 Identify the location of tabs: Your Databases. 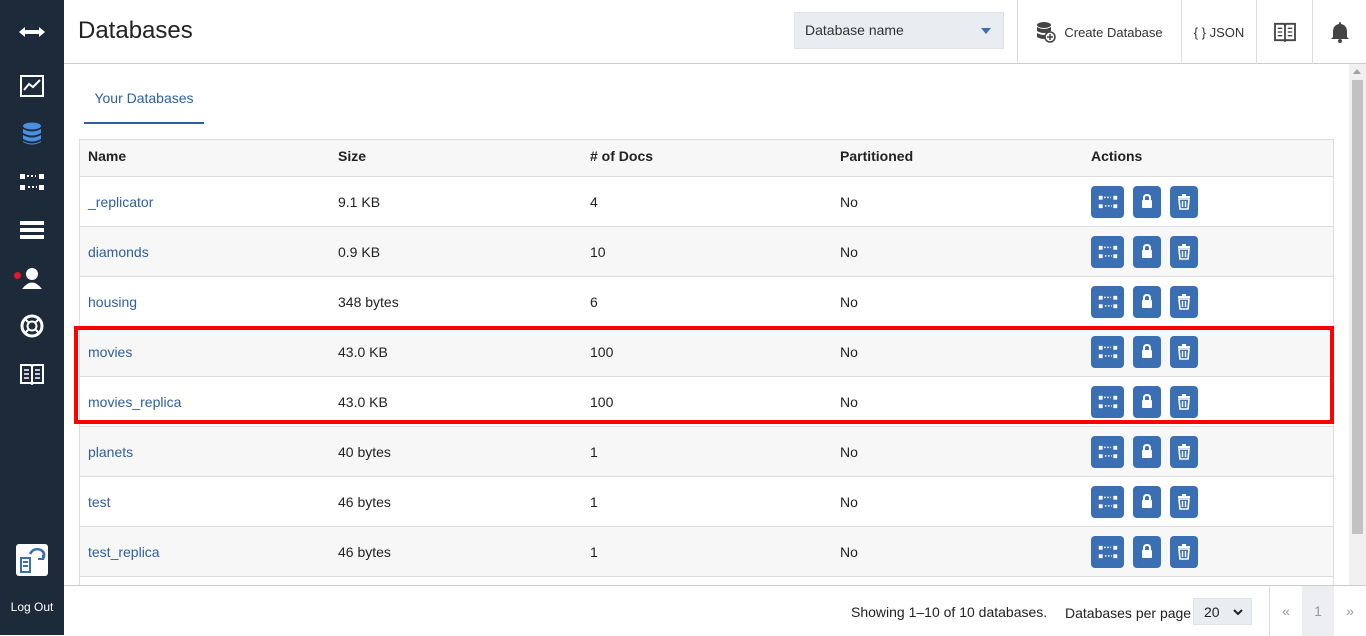
(144, 102).